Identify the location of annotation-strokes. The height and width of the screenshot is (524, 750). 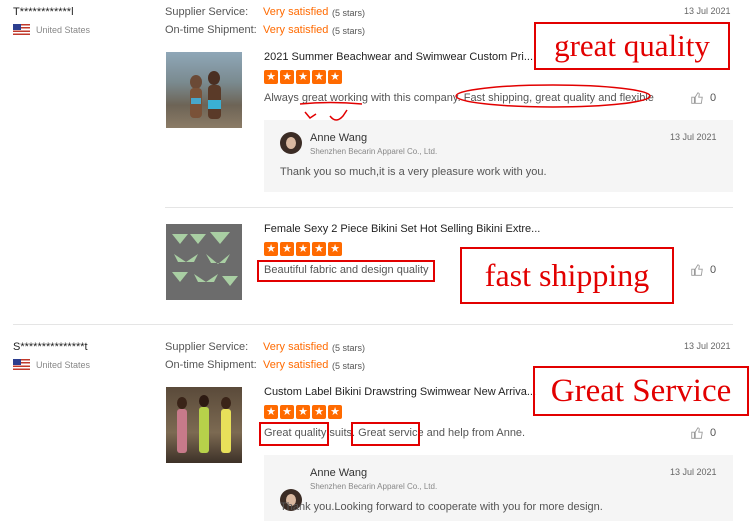
(475, 102).